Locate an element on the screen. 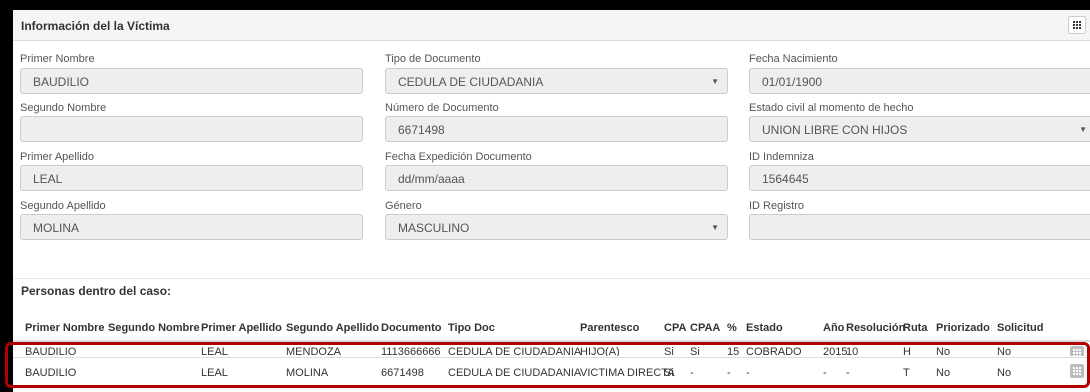 The height and width of the screenshot is (392, 1090). col-parentesco: Parentesco is located at coordinates (609, 328).